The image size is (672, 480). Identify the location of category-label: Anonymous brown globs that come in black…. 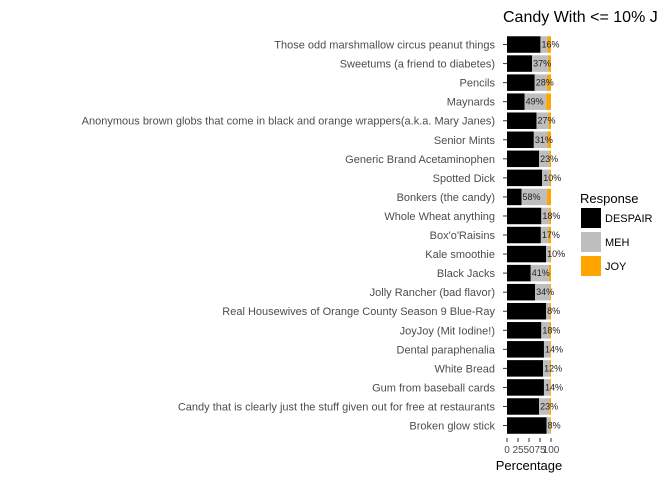
(288, 122).